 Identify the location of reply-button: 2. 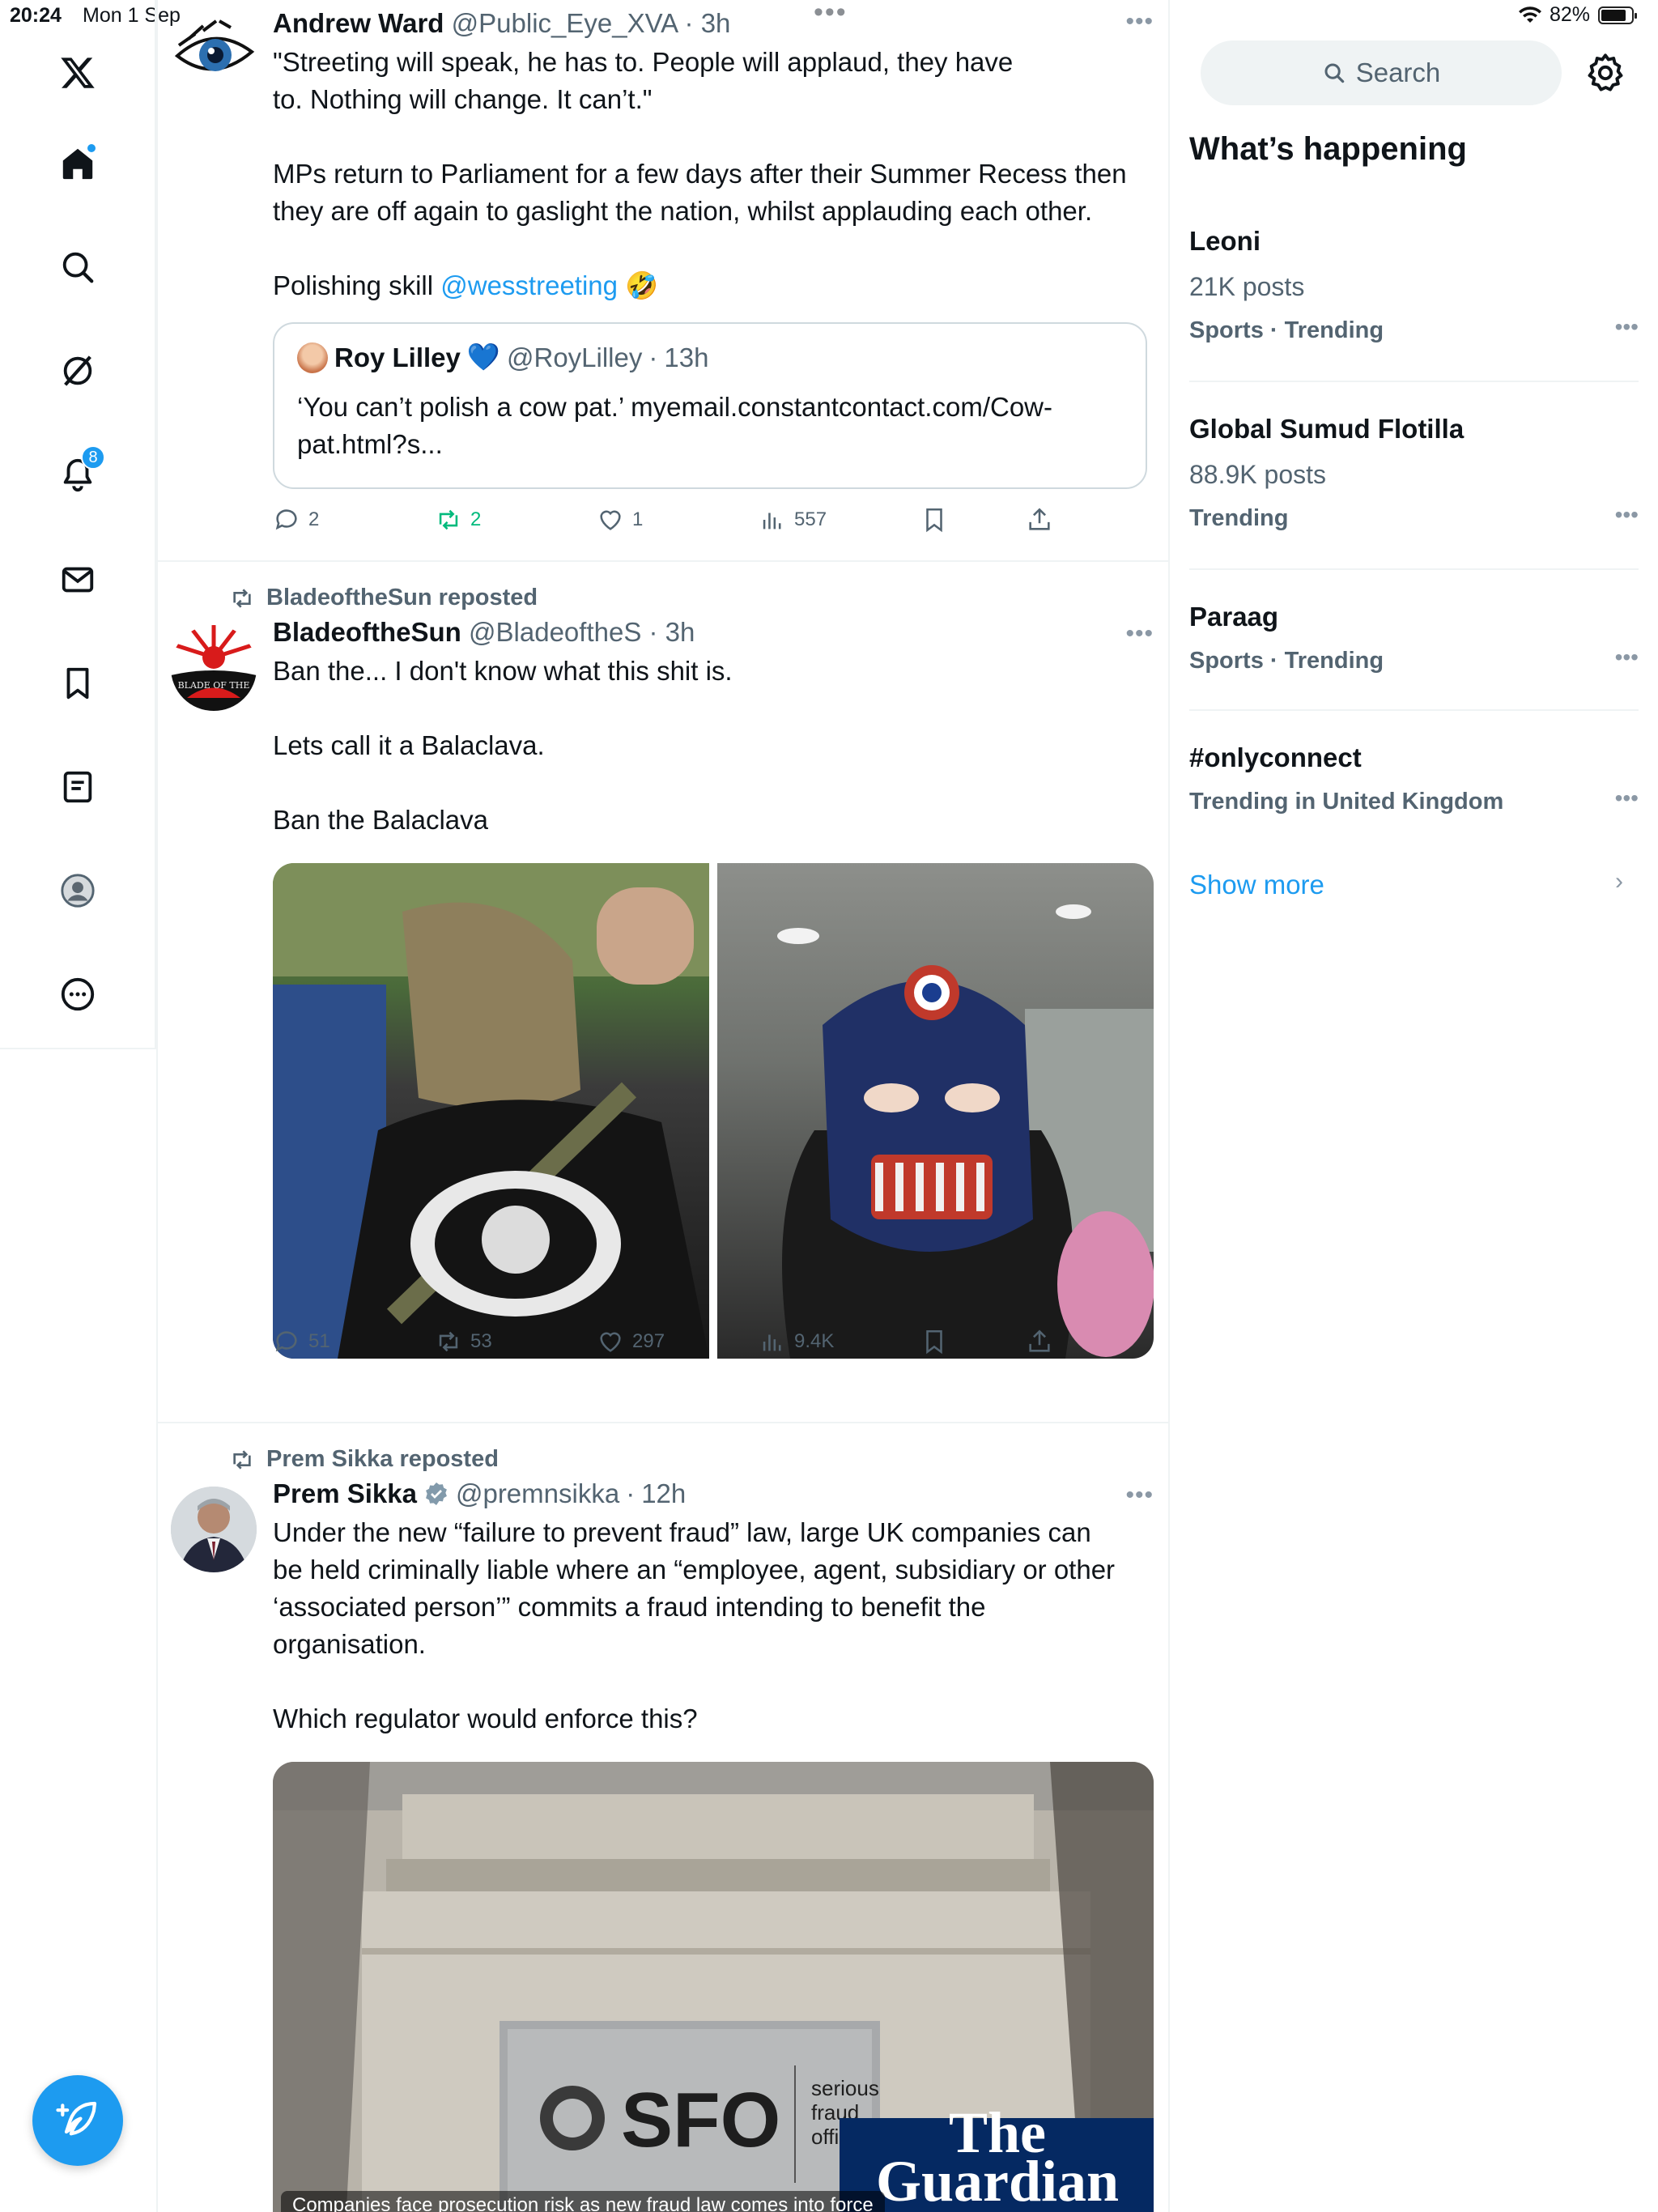
(296, 520).